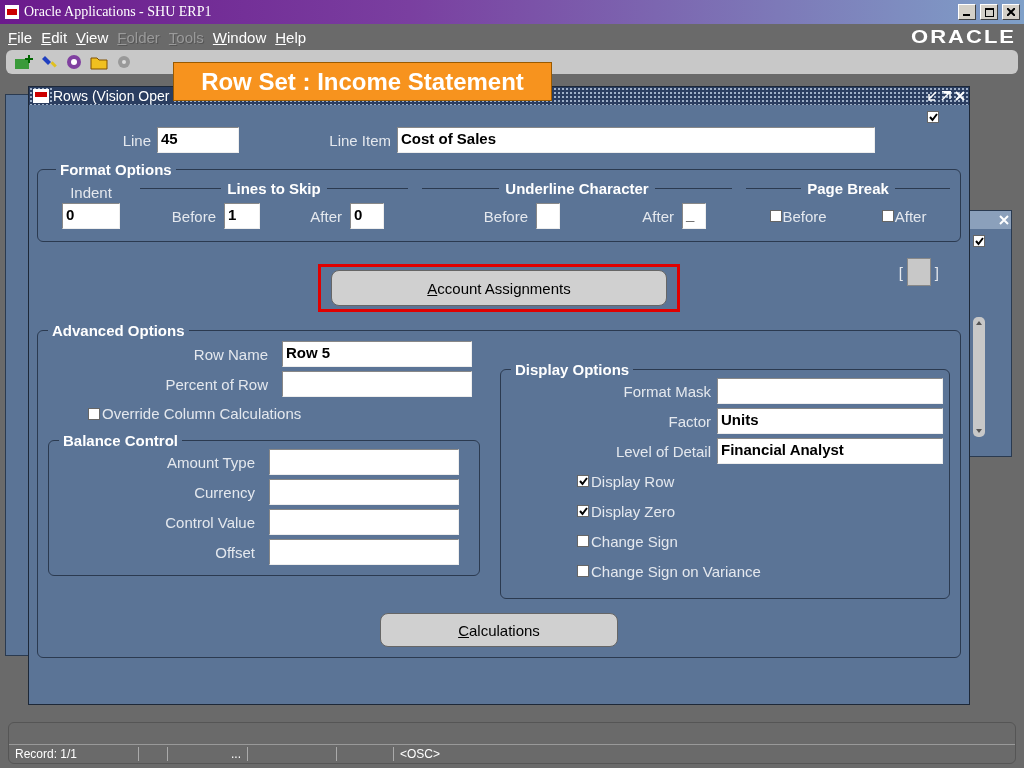 The image size is (1024, 768). Describe the element at coordinates (420, 754) in the screenshot. I see `status-mode: <OSC>` at that location.